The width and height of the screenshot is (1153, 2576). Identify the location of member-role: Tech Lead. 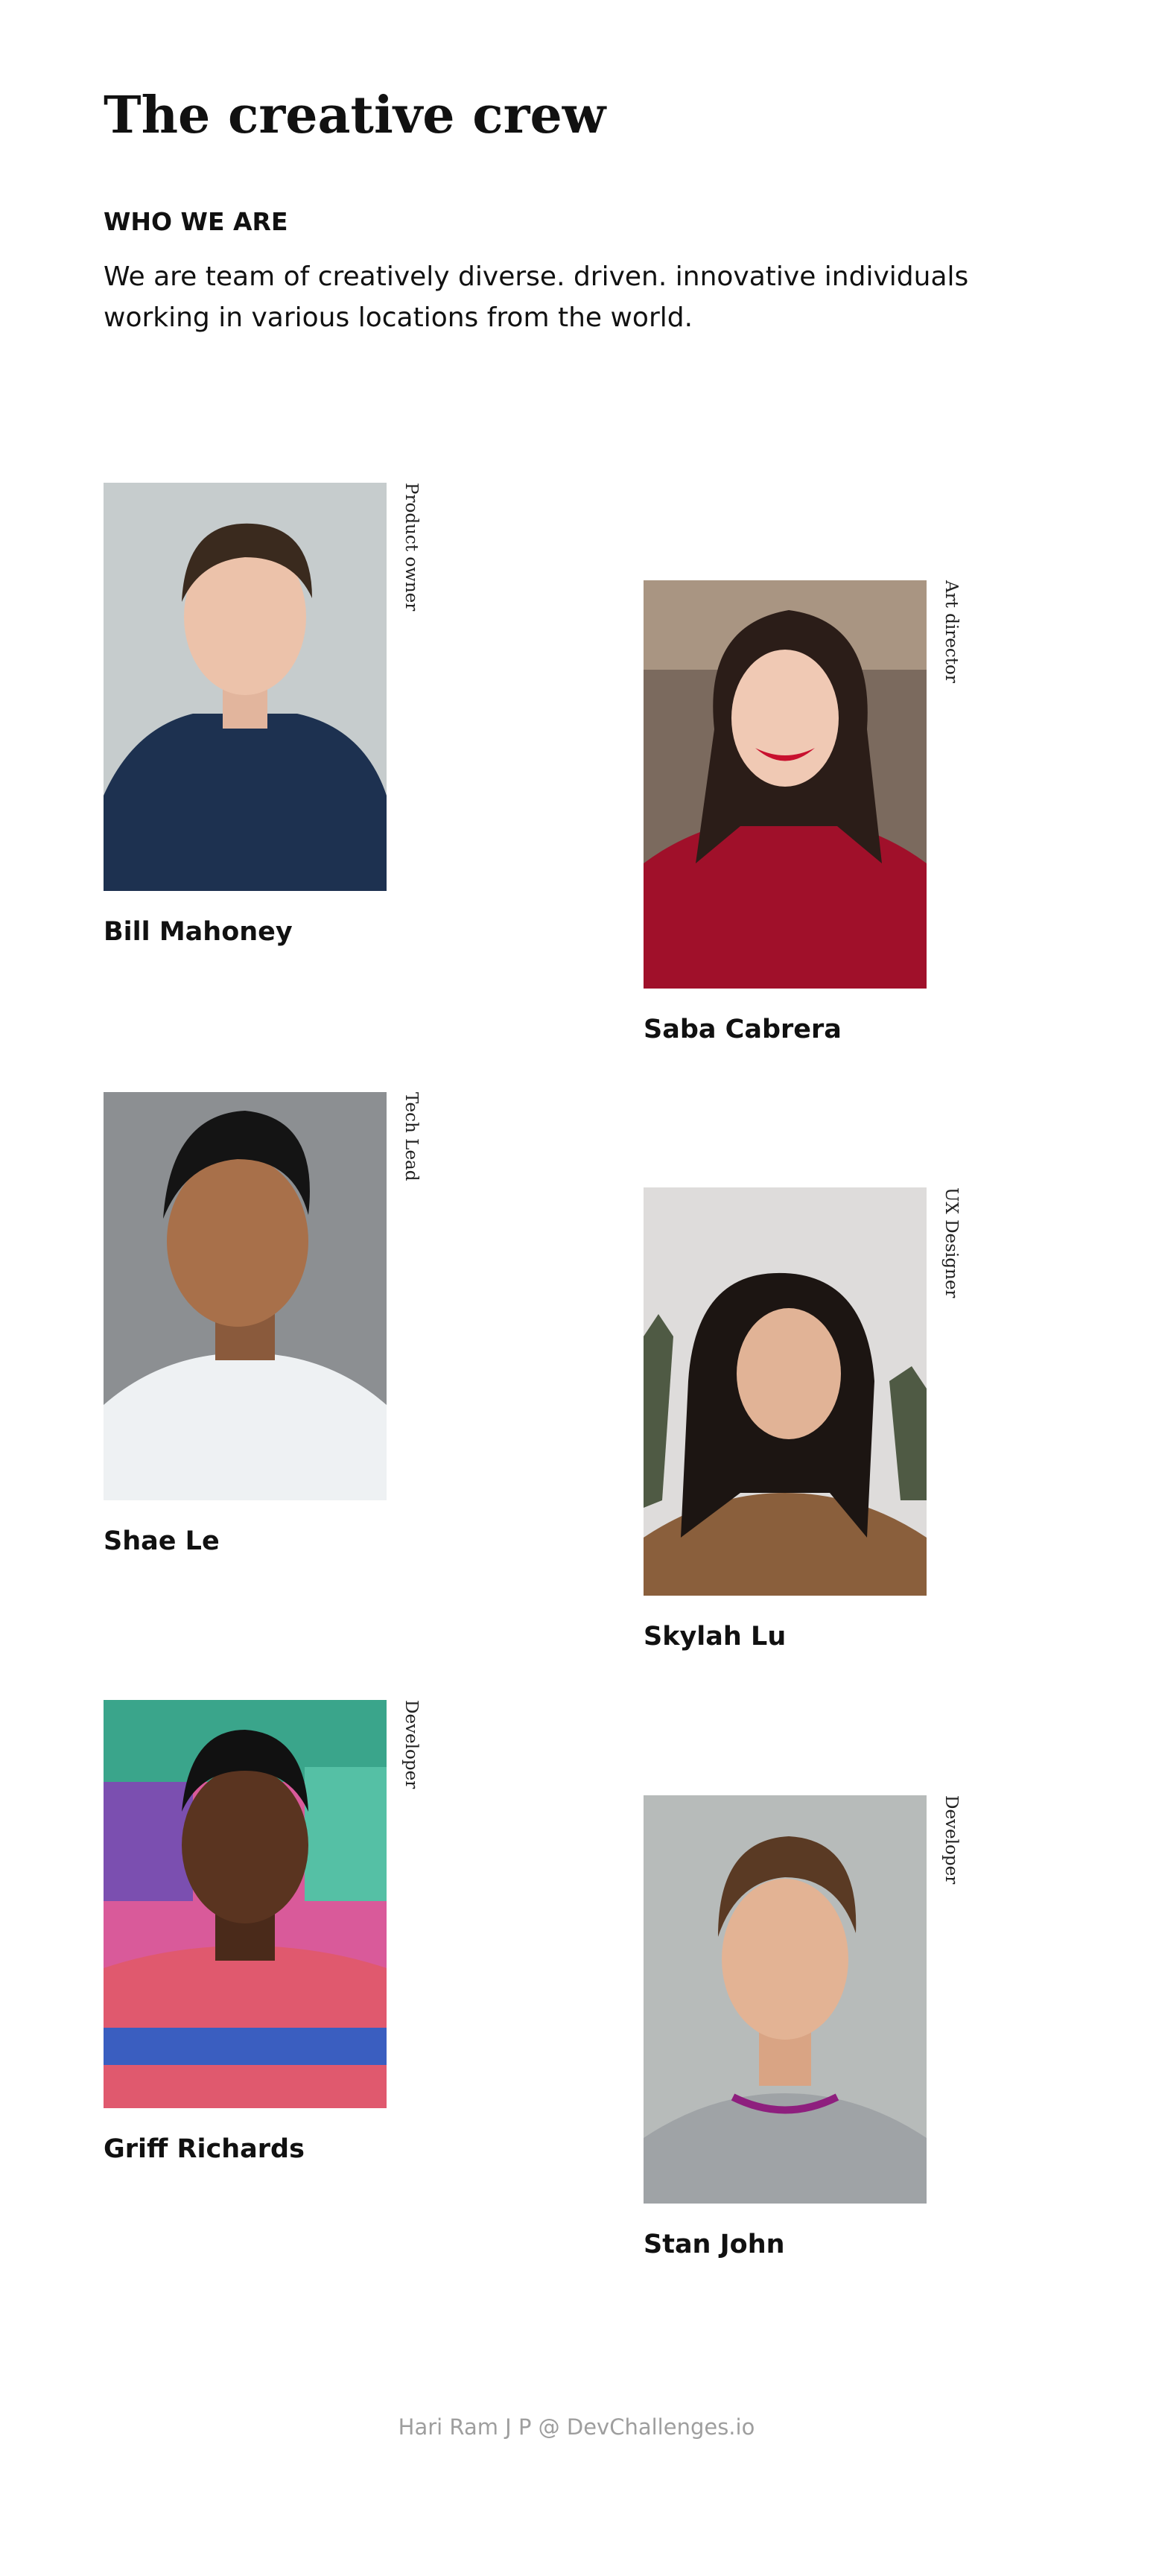
(411, 1137).